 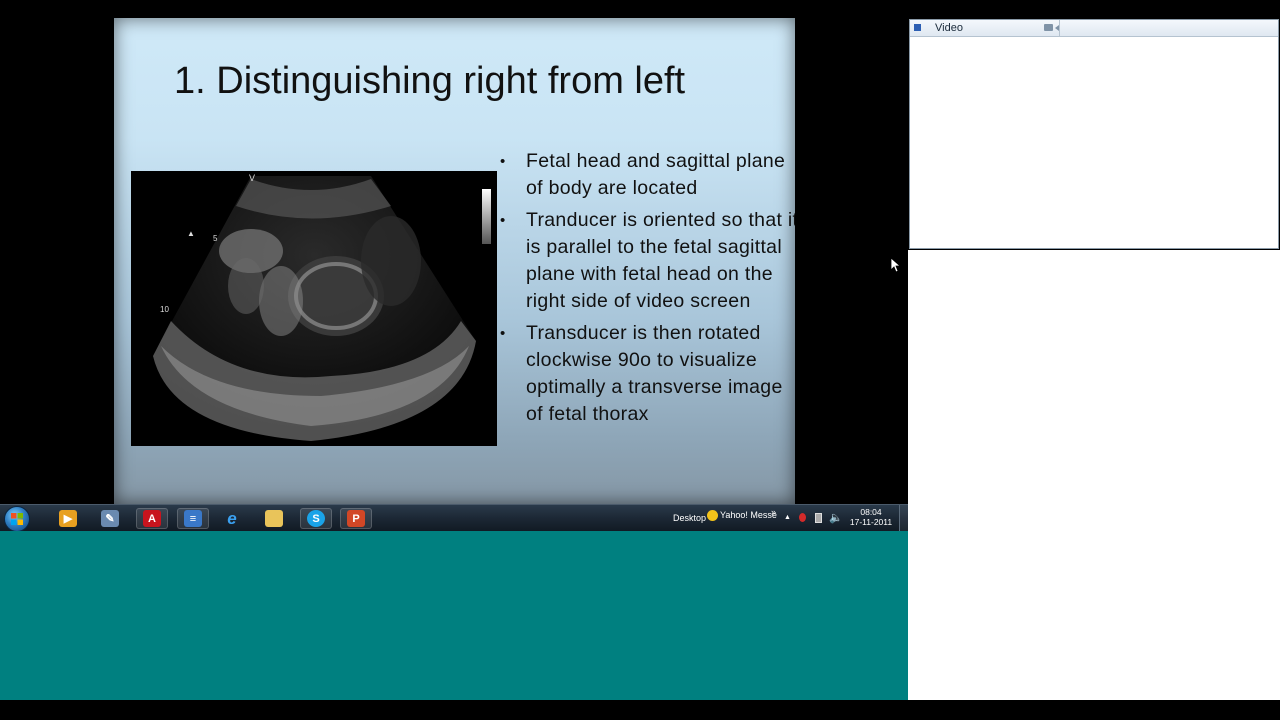 I want to click on video-window: Video, so click(x=1094, y=134).